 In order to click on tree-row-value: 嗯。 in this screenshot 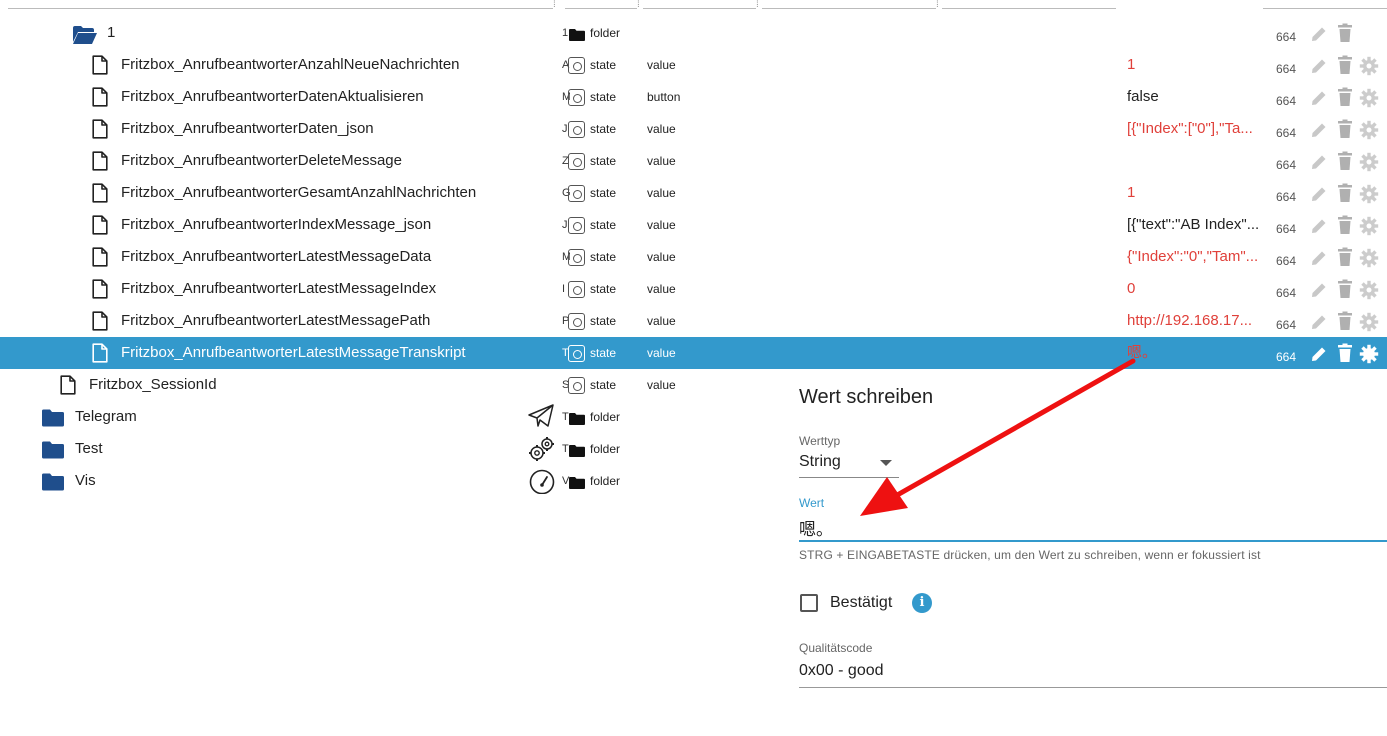, I will do `click(1197, 353)`.